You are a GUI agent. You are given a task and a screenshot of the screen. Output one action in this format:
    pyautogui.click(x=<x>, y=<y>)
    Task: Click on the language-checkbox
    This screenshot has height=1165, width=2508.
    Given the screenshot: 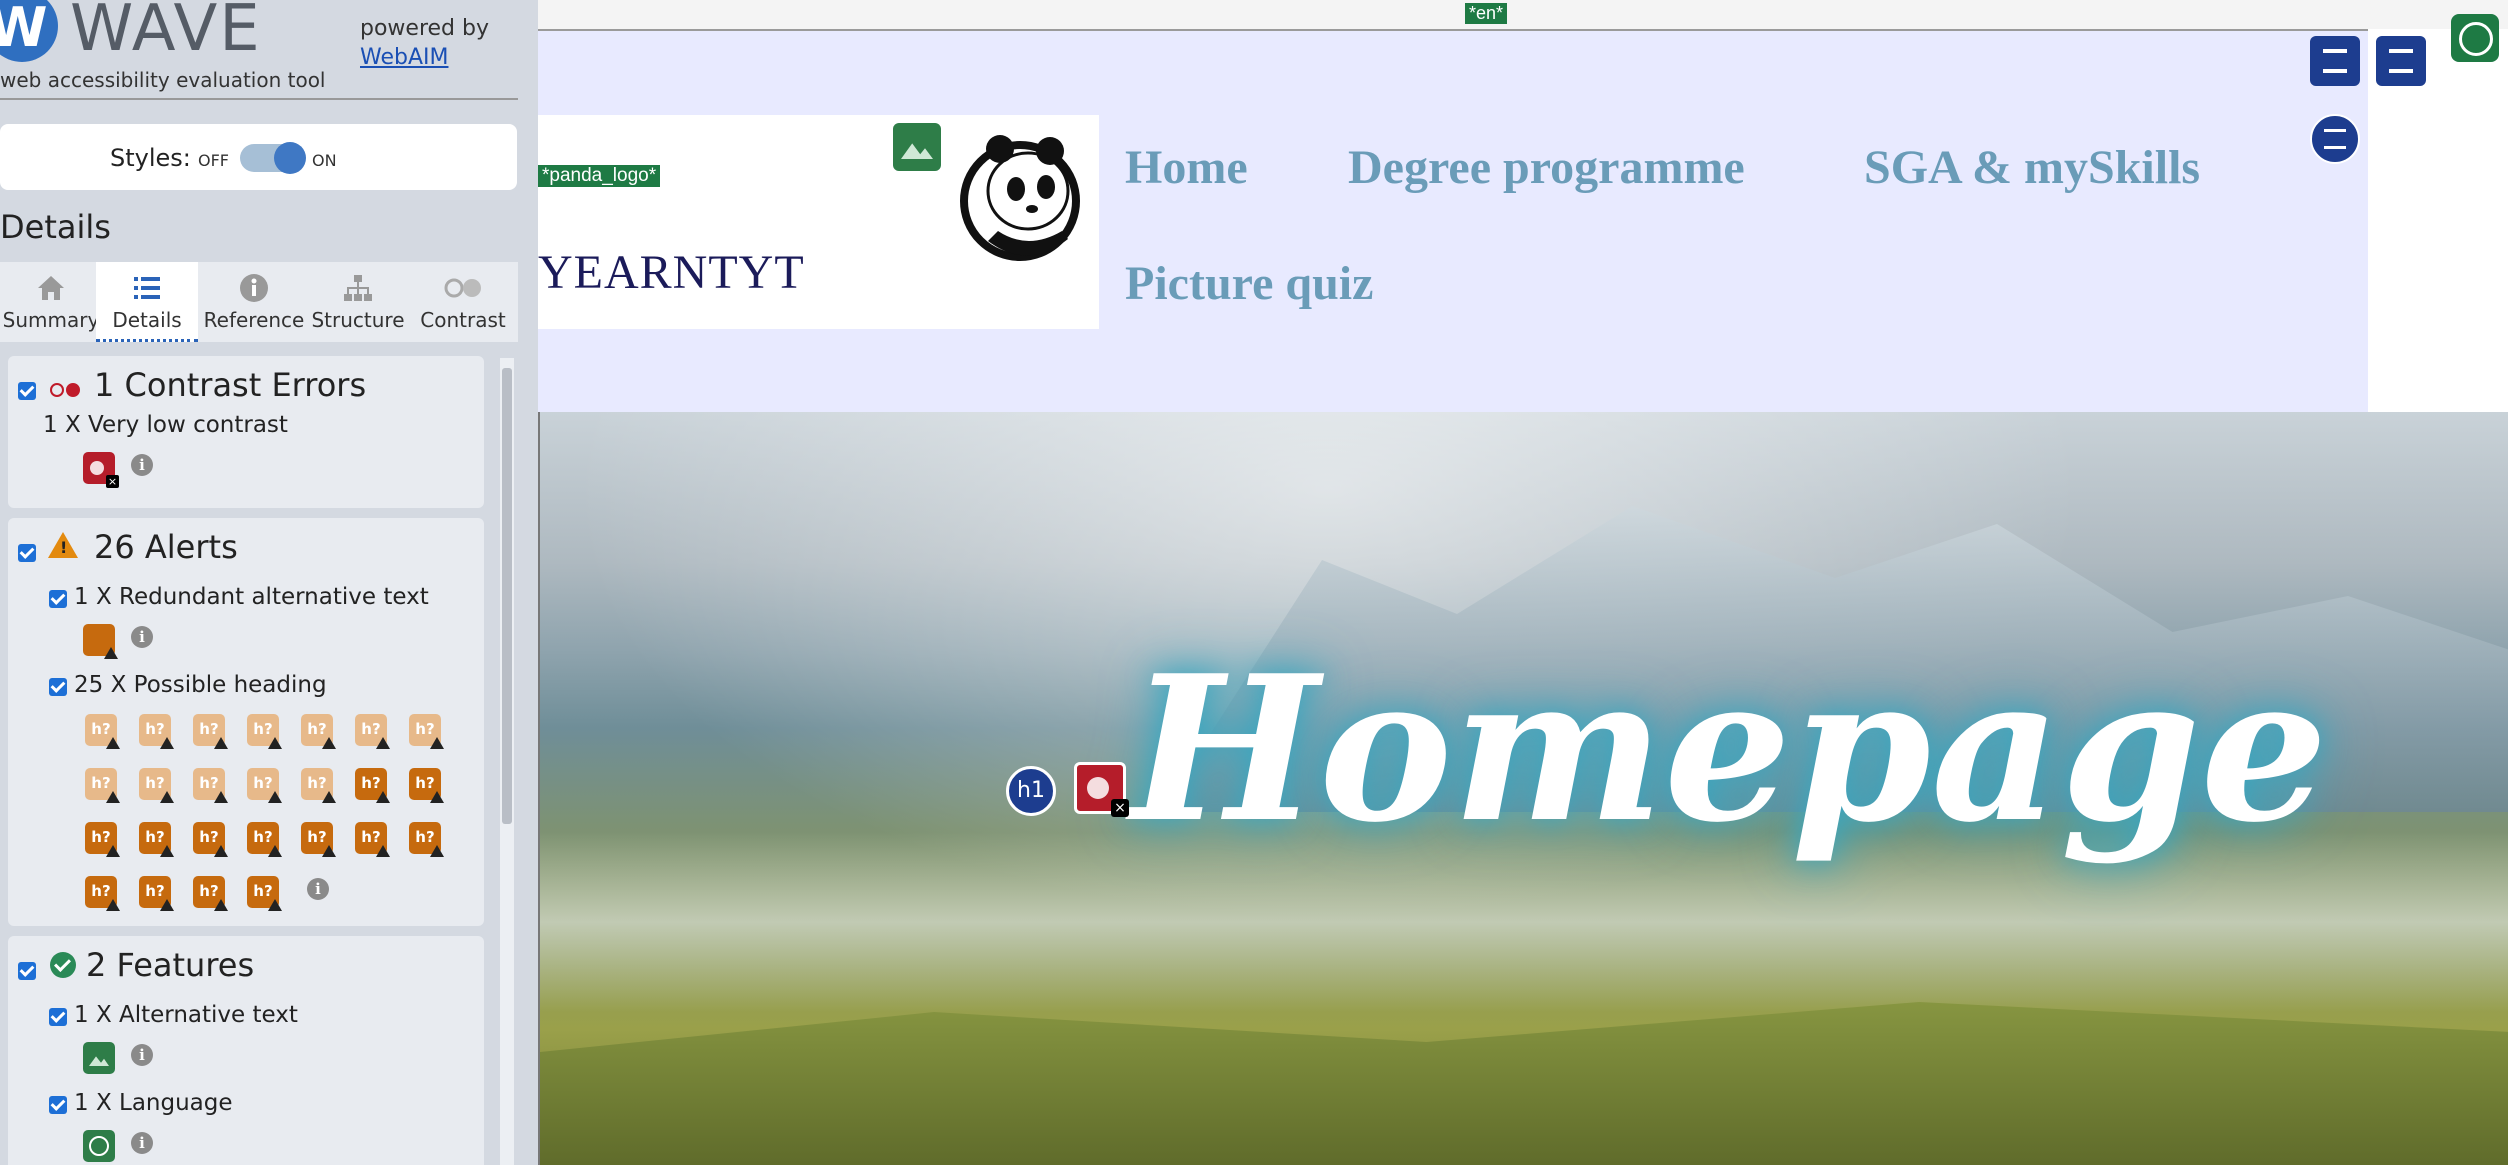 What is the action you would take?
    pyautogui.click(x=58, y=1105)
    